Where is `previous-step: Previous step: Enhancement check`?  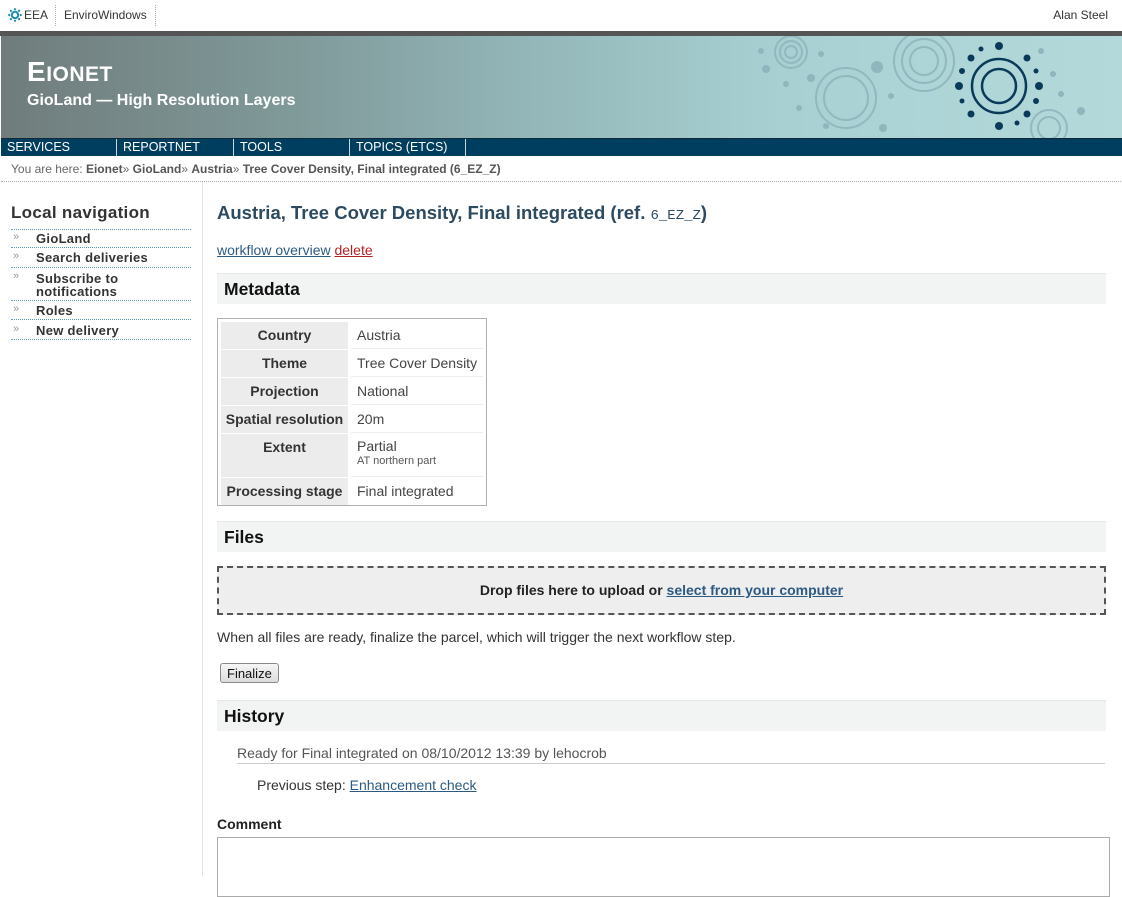 previous-step: Previous step: Enhancement check is located at coordinates (366, 785).